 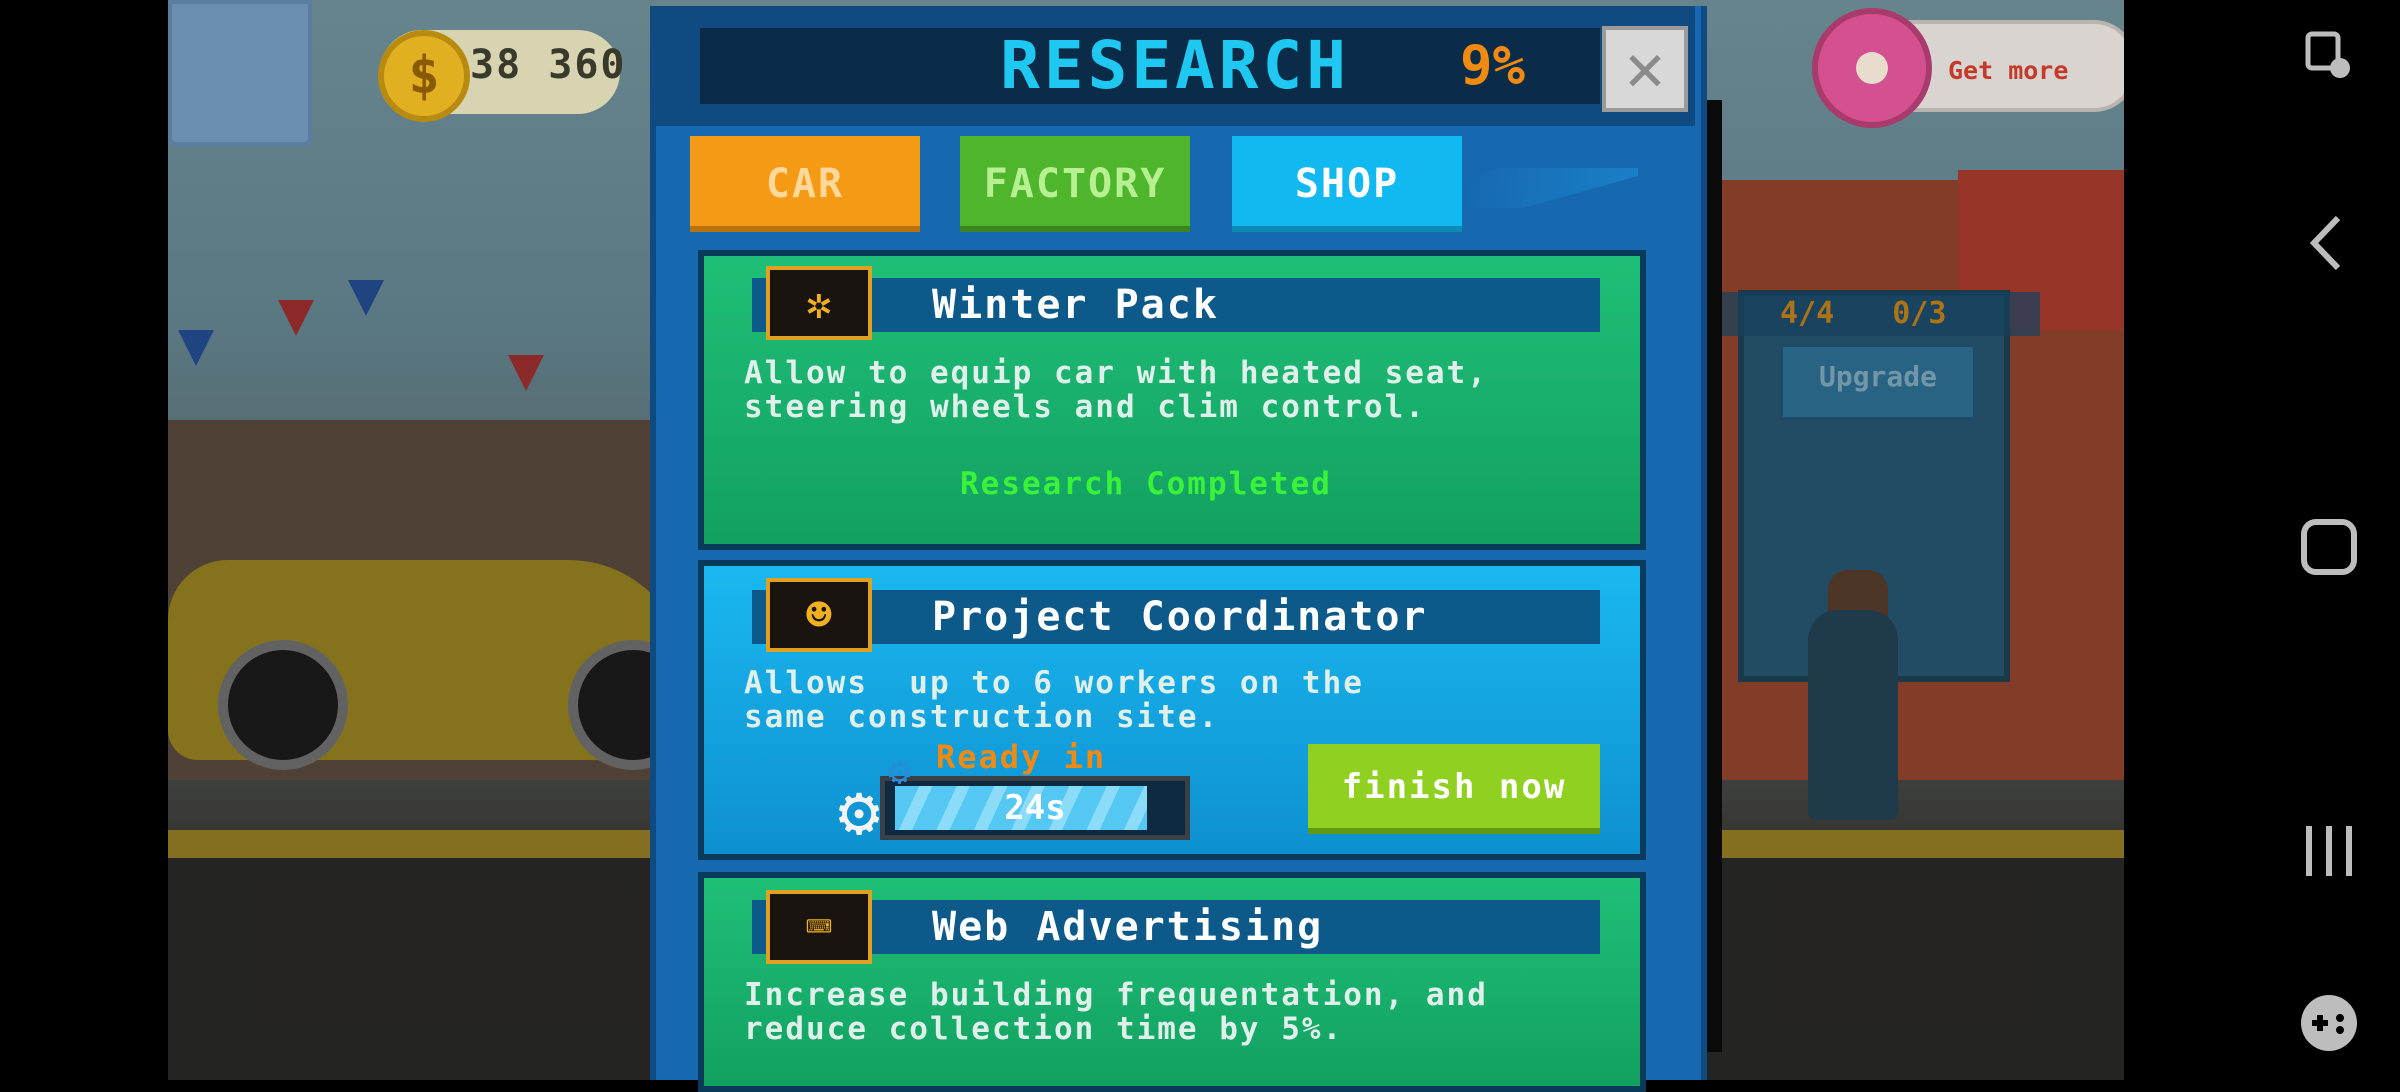 I want to click on donut-icon, so click(x=1872, y=68).